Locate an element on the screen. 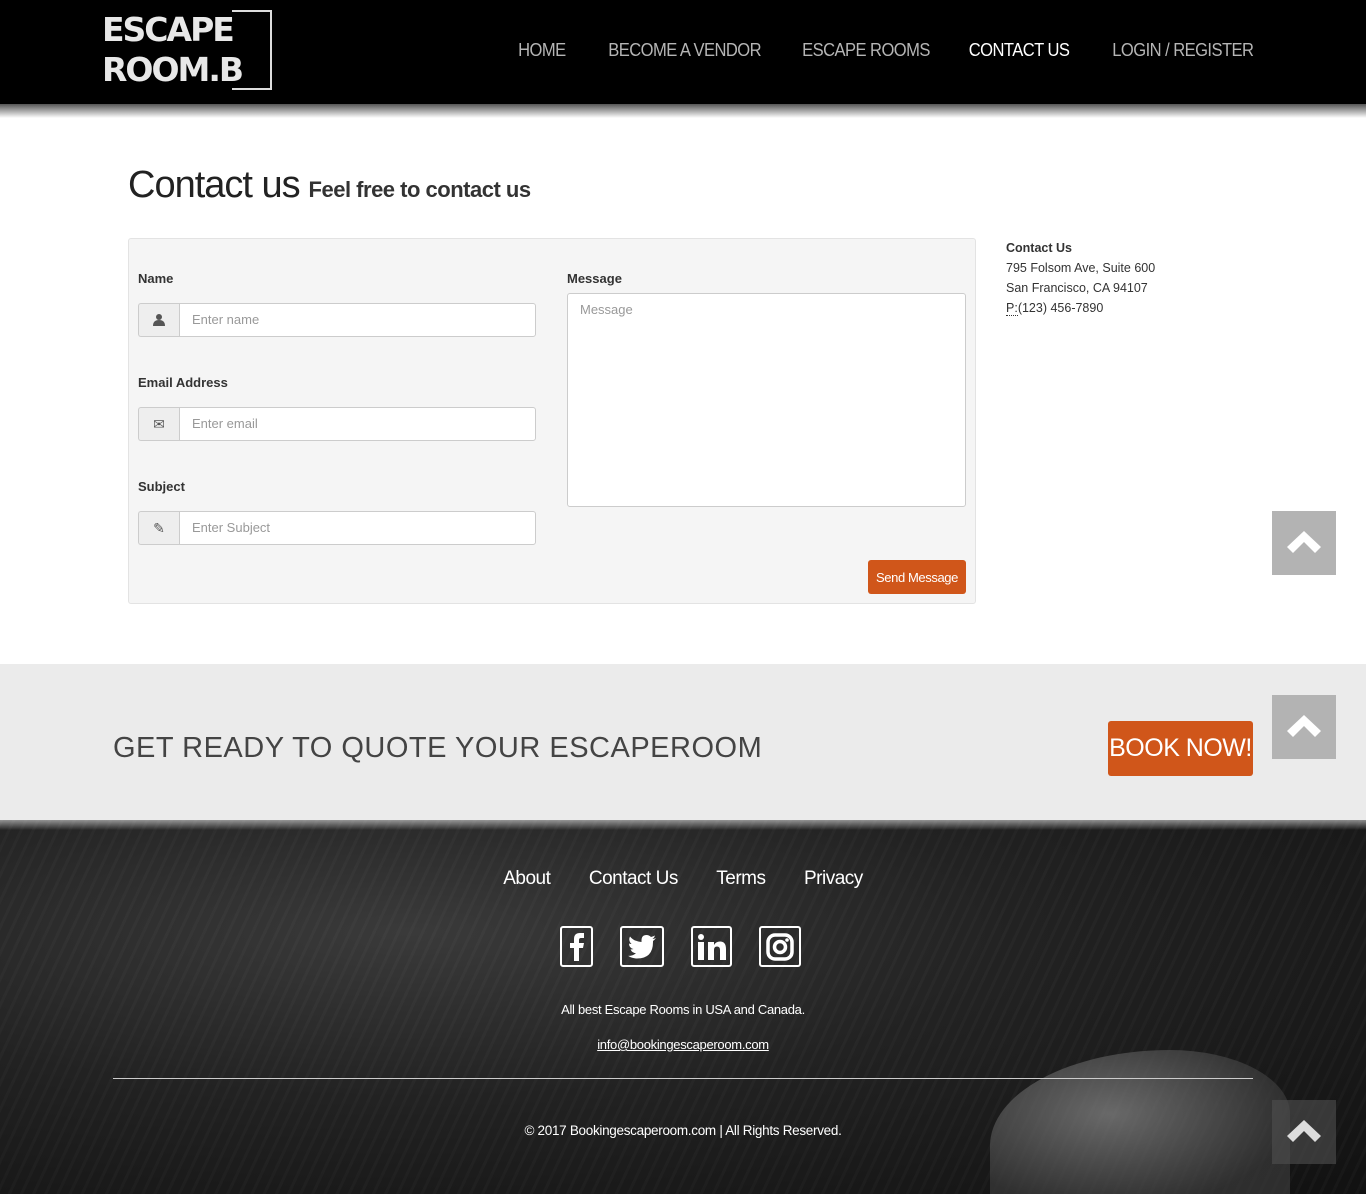 This screenshot has height=1194, width=1366. footer-divider is located at coordinates (683, 1078).